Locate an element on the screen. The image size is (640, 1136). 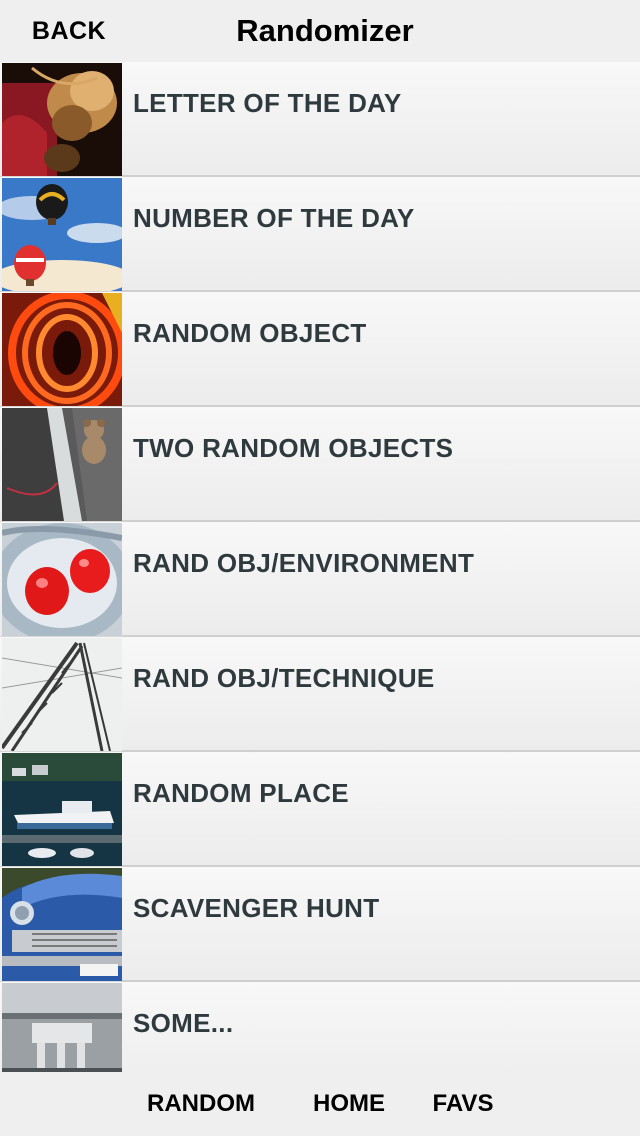
list-item: NUMBER OF THE DAY is located at coordinates (320, 234).